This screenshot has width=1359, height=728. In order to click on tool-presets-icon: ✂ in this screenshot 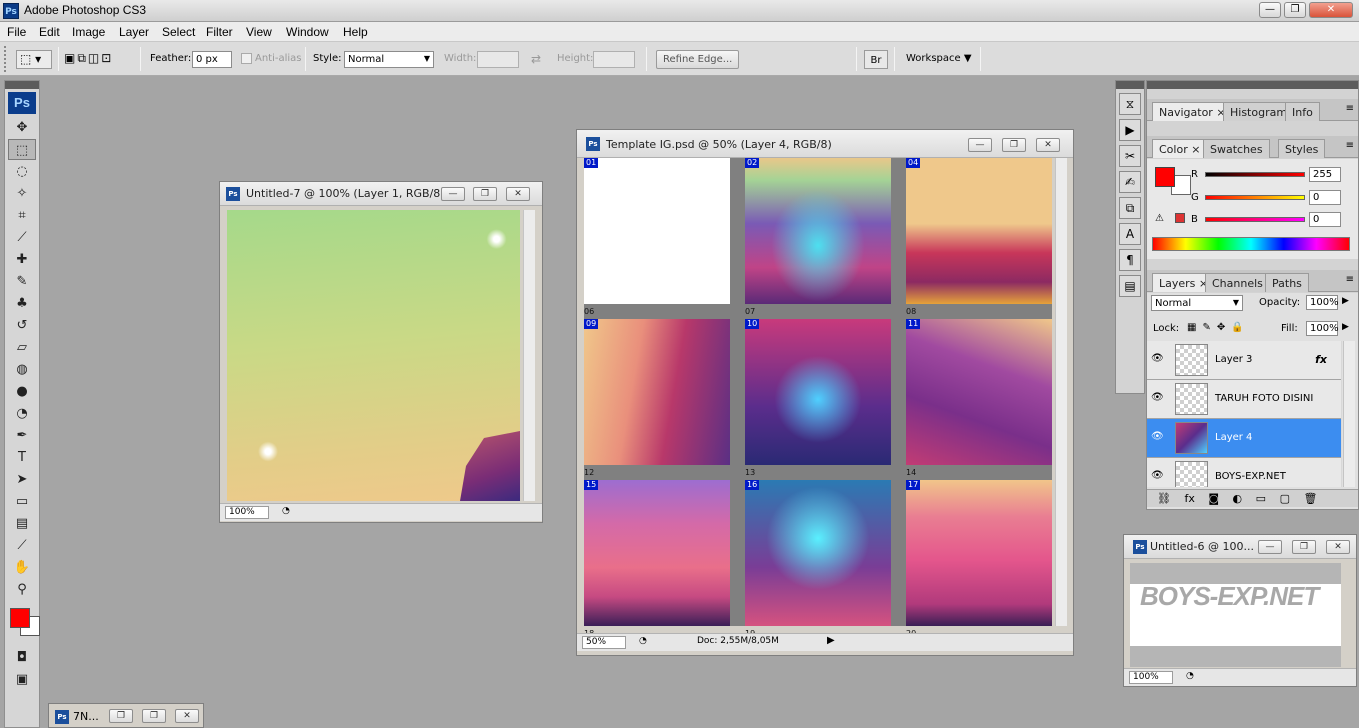, I will do `click(1130, 156)`.